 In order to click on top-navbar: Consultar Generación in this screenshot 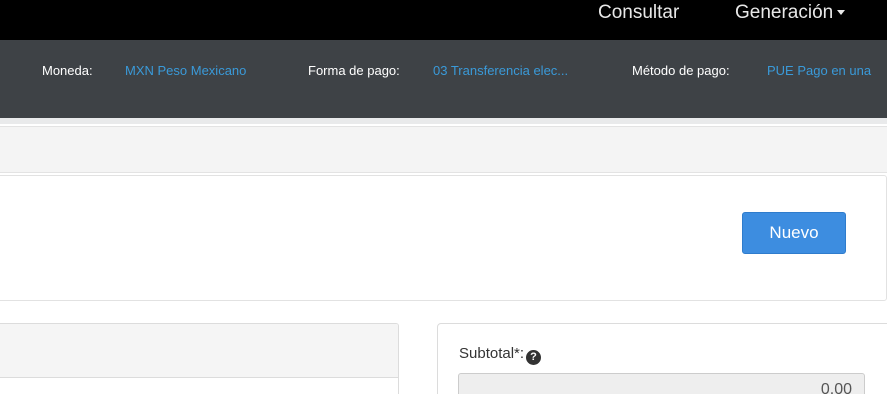, I will do `click(443, 20)`.